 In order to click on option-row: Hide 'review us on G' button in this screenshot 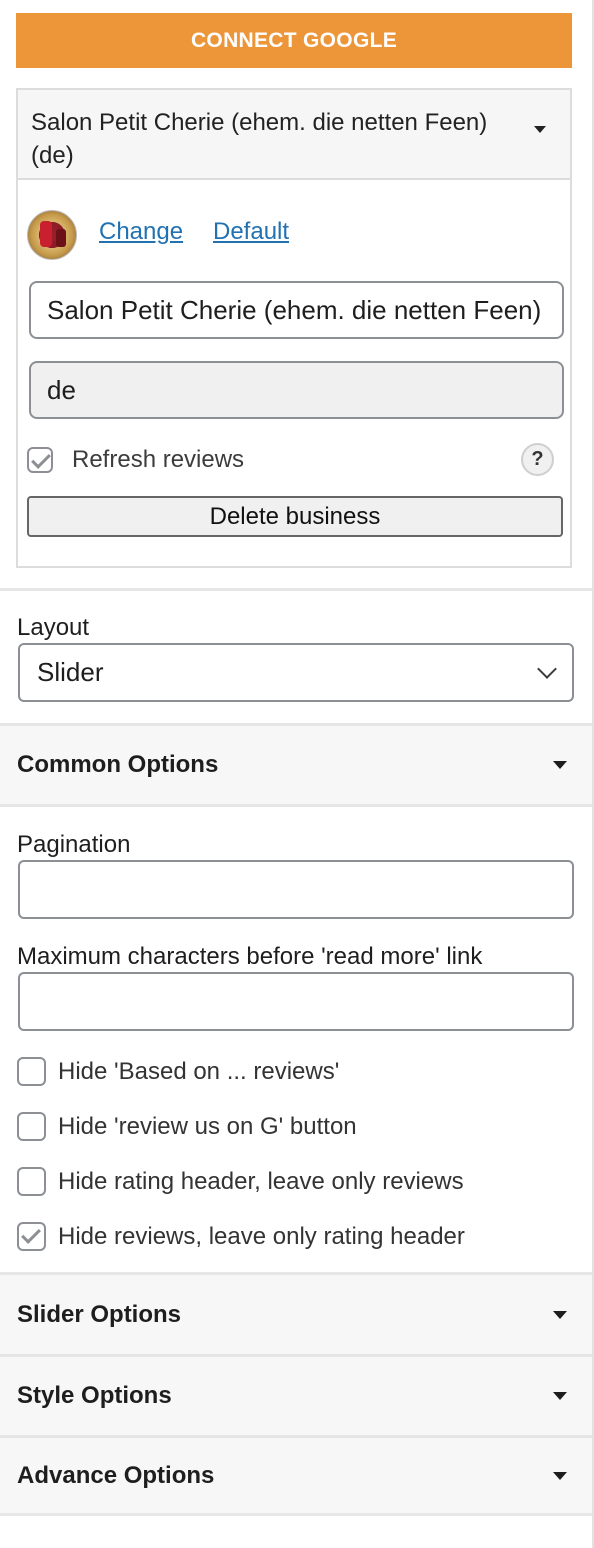, I will do `click(187, 1126)`.